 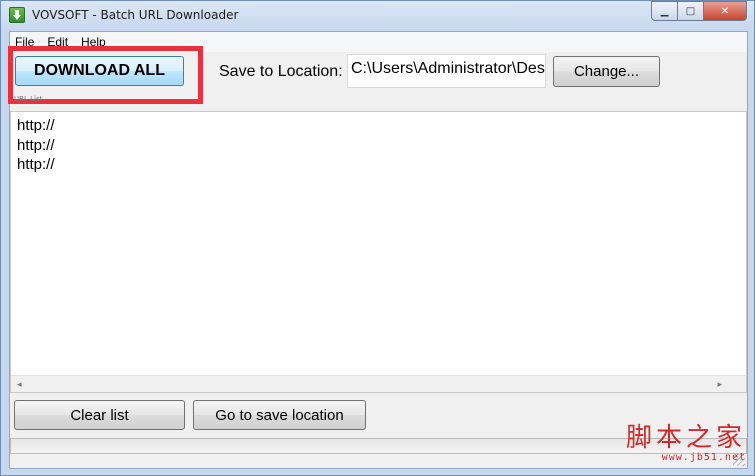 I want to click on save-location-field: C:\Users\Administrator\Des, so click(x=446, y=71).